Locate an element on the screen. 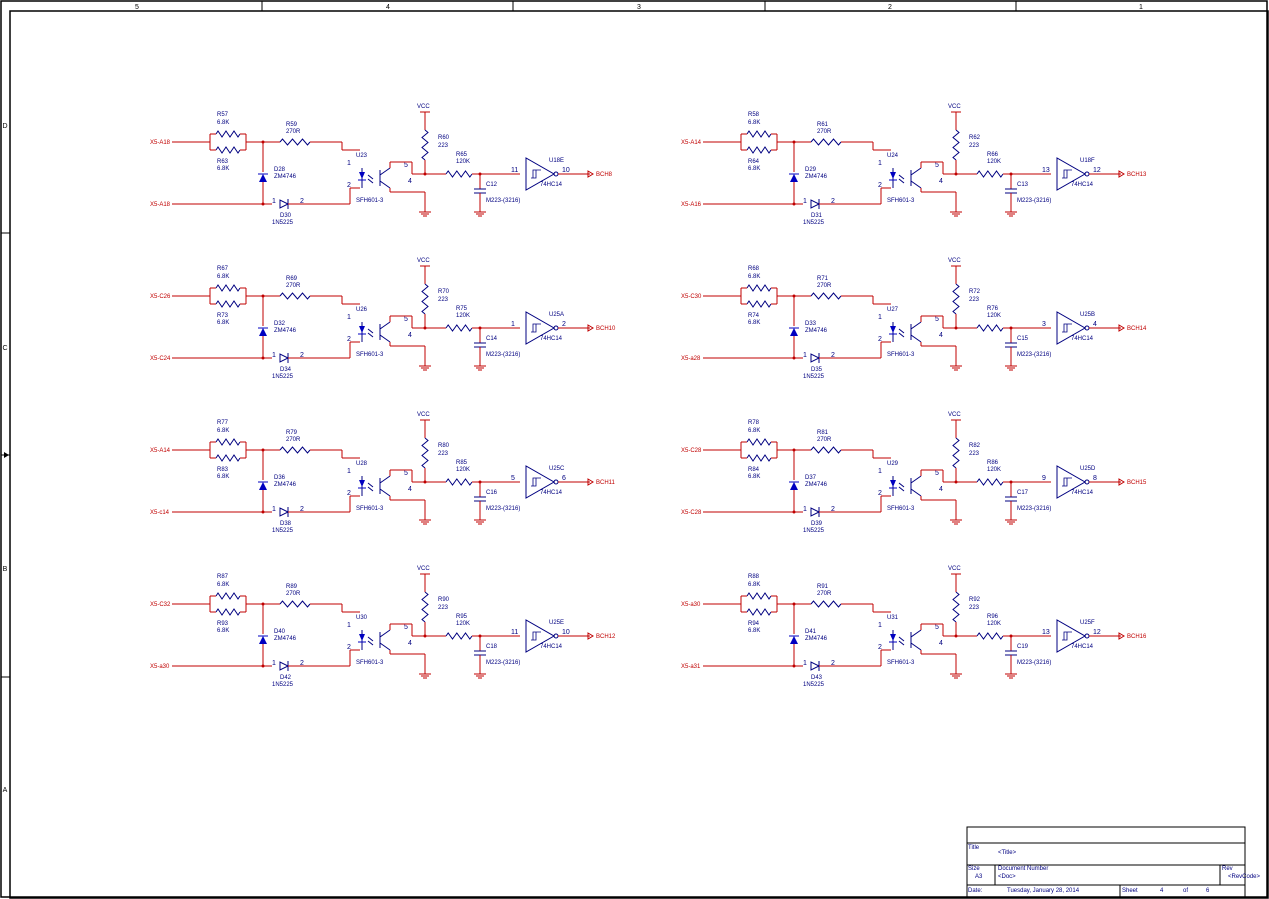 The image size is (1269, 899). capacitor-ref: C17 is located at coordinates (1023, 493).